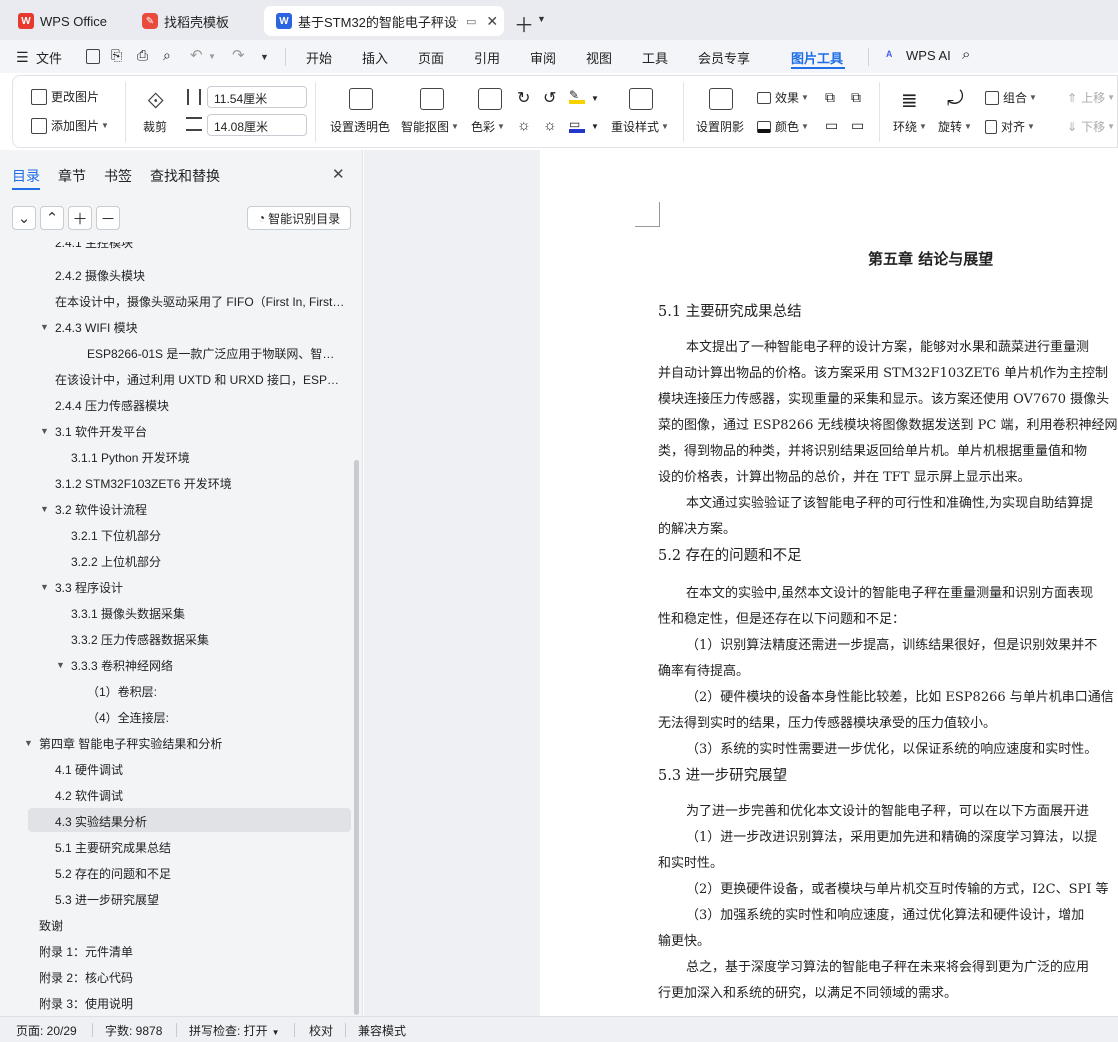  What do you see at coordinates (195, 769) in the screenshot?
I see `toc-item: 4.1 硬件调试` at bounding box center [195, 769].